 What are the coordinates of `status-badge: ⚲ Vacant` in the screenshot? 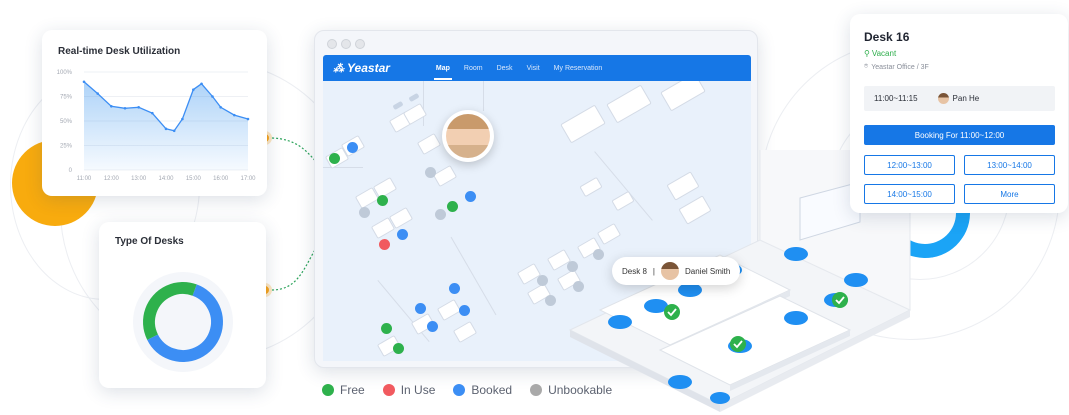 It's located at (880, 53).